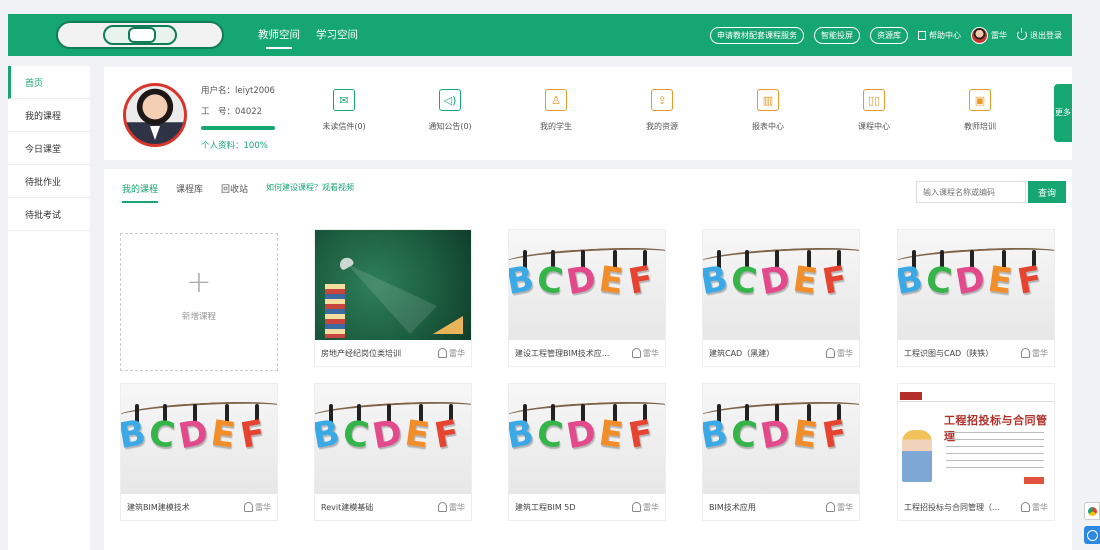  What do you see at coordinates (344, 100) in the screenshot?
I see `mail-icon: ✉` at bounding box center [344, 100].